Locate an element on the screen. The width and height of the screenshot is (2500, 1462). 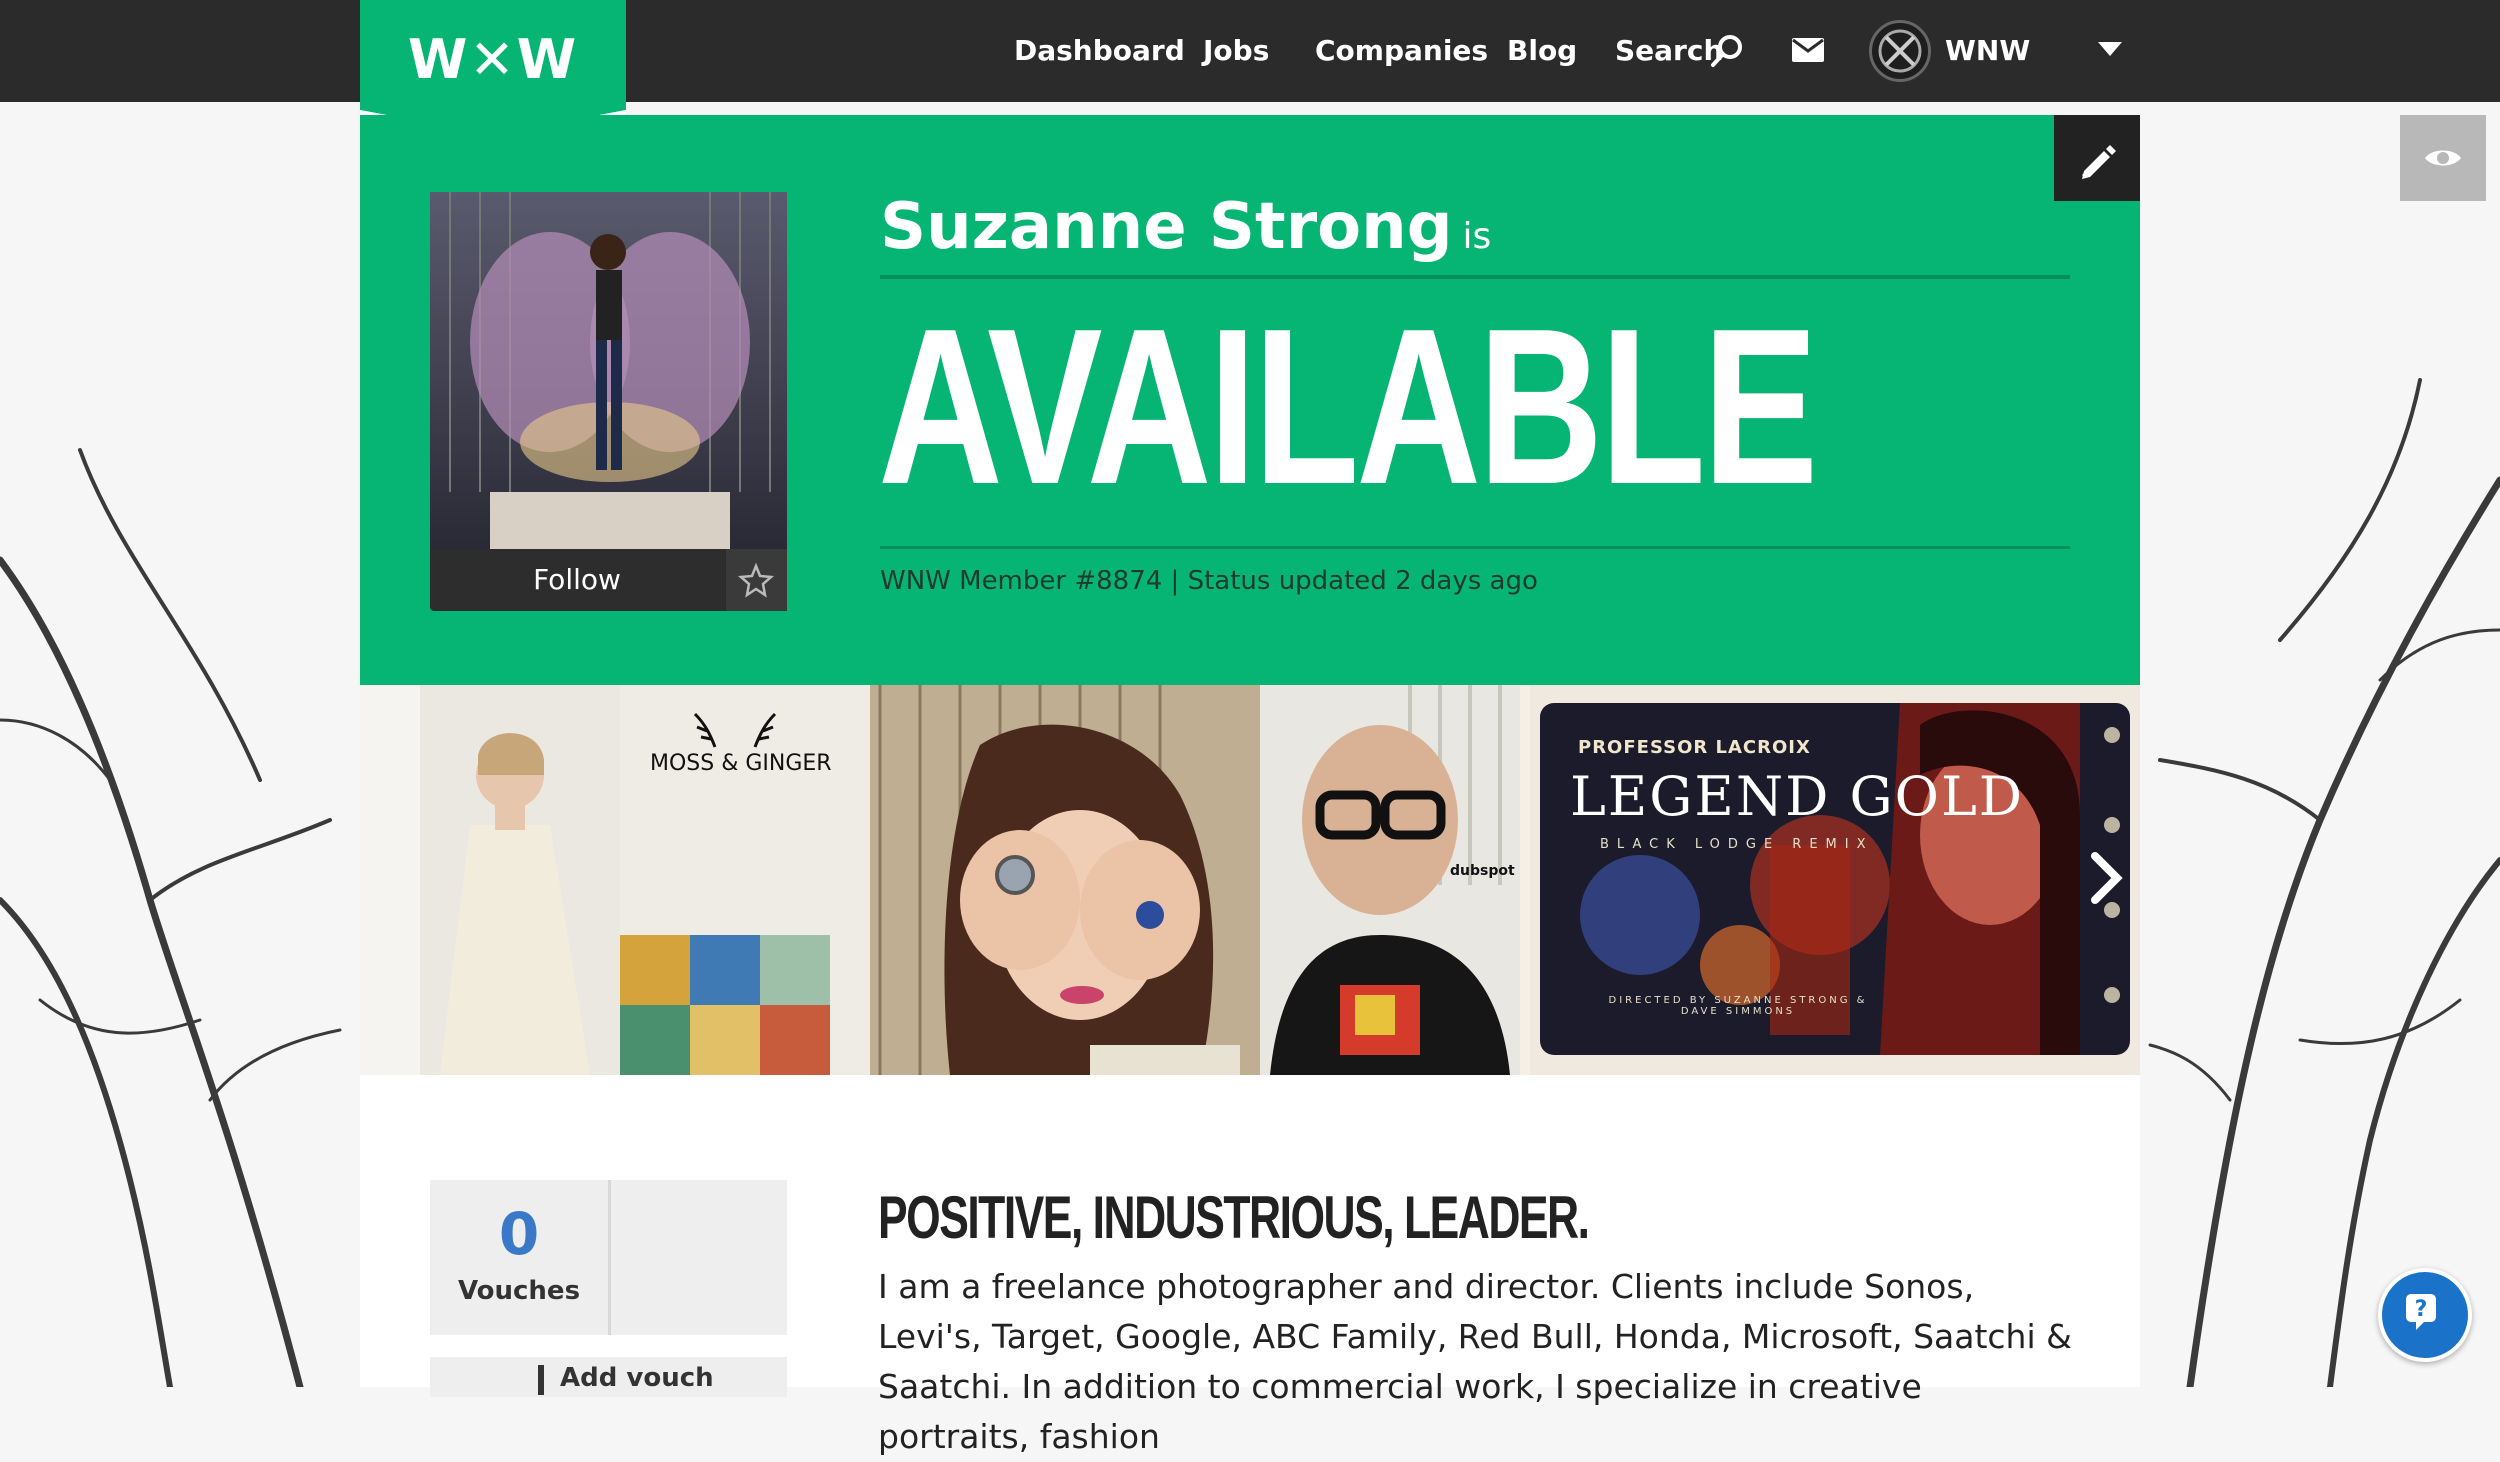
pencil-icon is located at coordinates (2099, 162).